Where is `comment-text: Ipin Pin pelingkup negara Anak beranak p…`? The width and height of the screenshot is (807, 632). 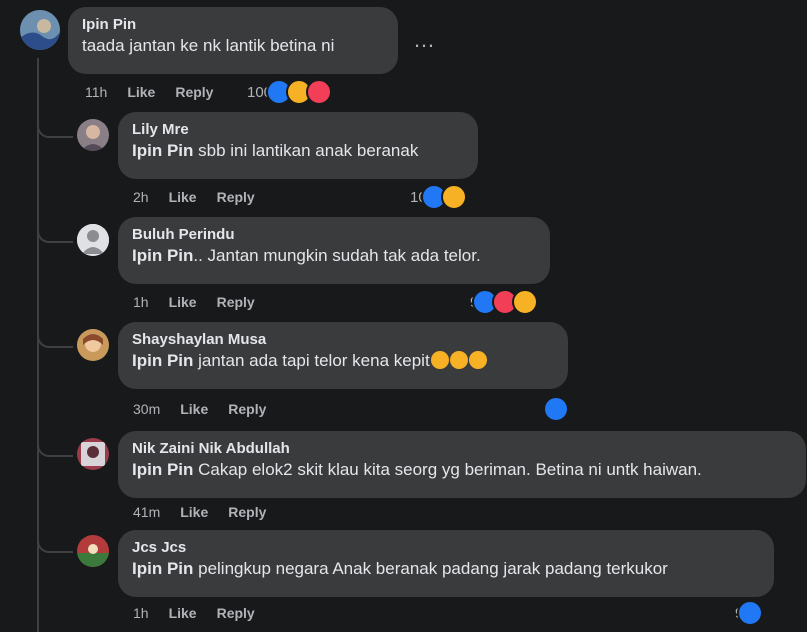
comment-text: Ipin Pin pelingkup negara Anak beranak p… is located at coordinates (447, 569).